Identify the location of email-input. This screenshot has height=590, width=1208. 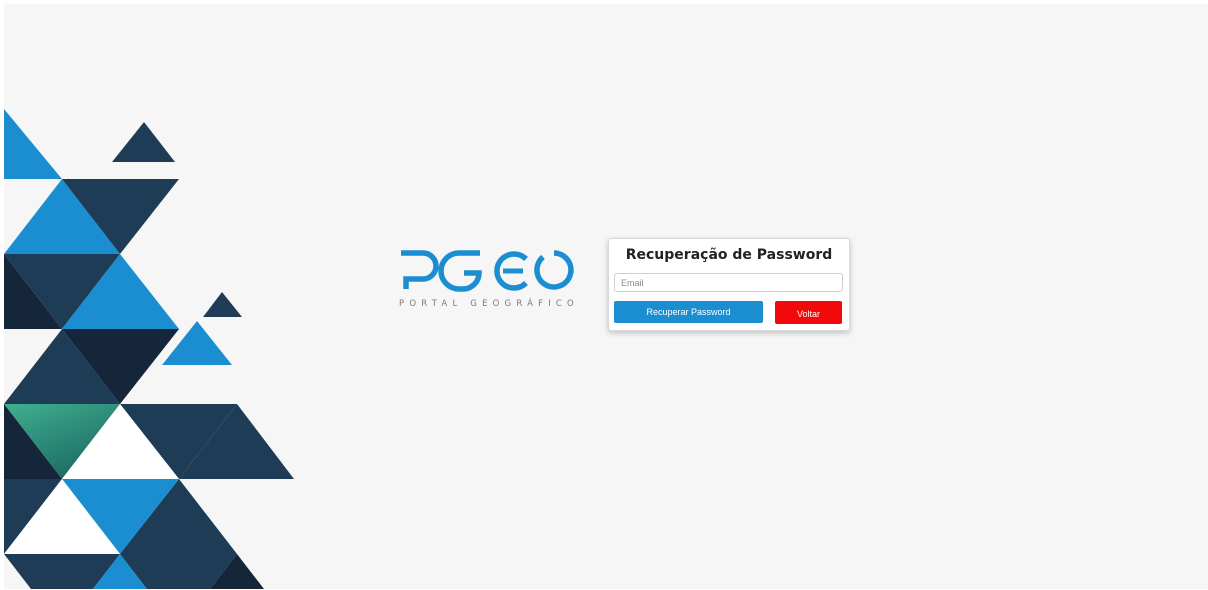
(728, 282).